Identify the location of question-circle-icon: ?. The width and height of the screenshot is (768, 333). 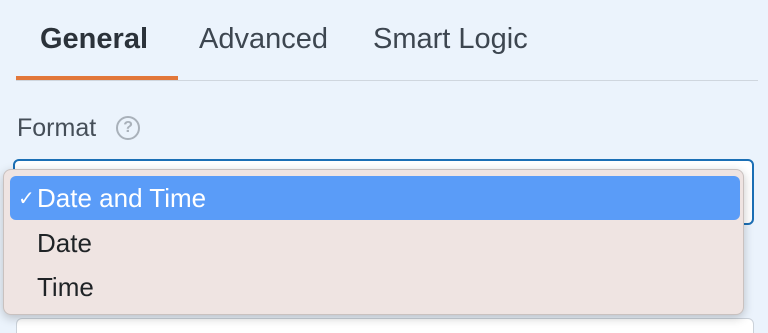
(128, 128).